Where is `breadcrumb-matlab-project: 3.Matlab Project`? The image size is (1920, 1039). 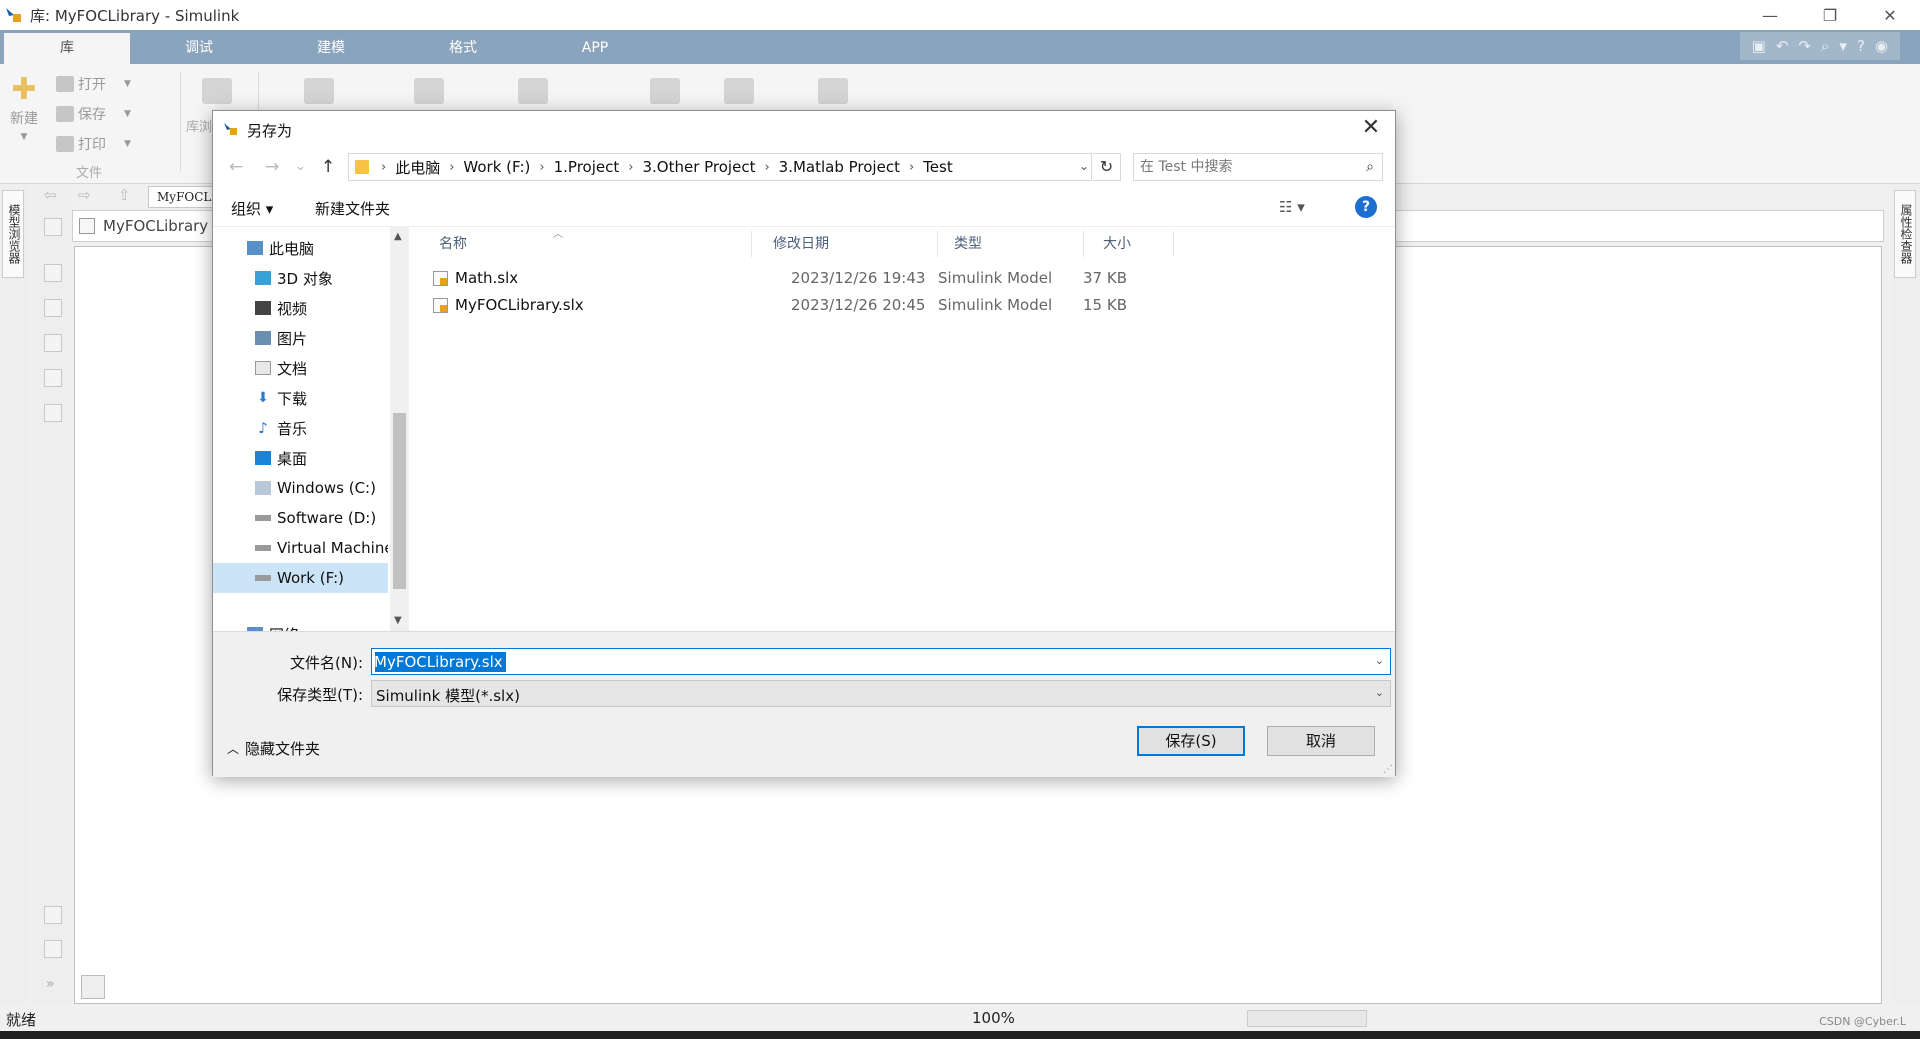 breadcrumb-matlab-project: 3.Matlab Project is located at coordinates (839, 167).